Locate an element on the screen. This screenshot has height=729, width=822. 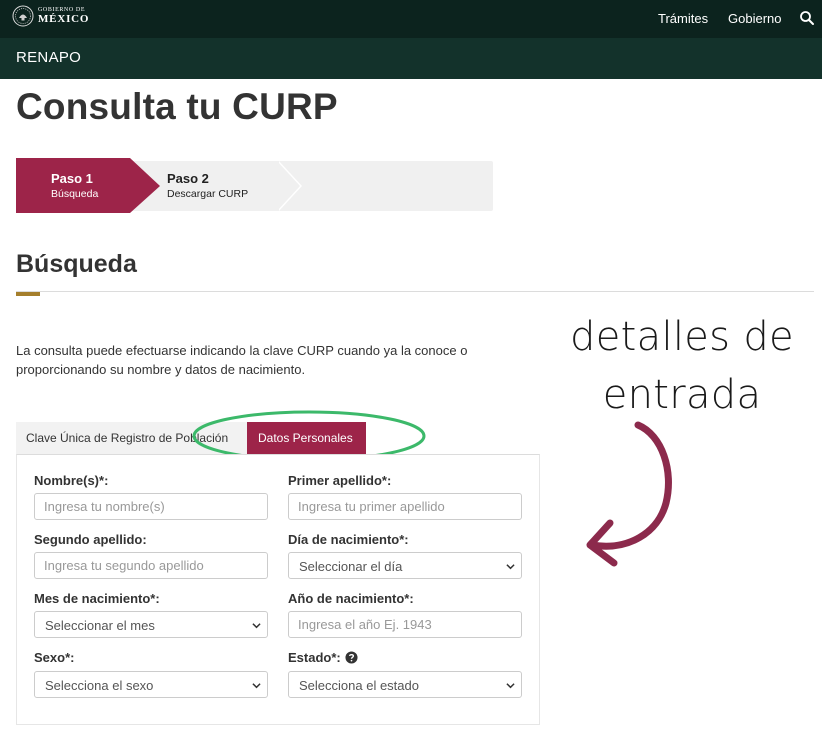
step-2: Paso 2 Descargar CURP is located at coordinates (207, 185).